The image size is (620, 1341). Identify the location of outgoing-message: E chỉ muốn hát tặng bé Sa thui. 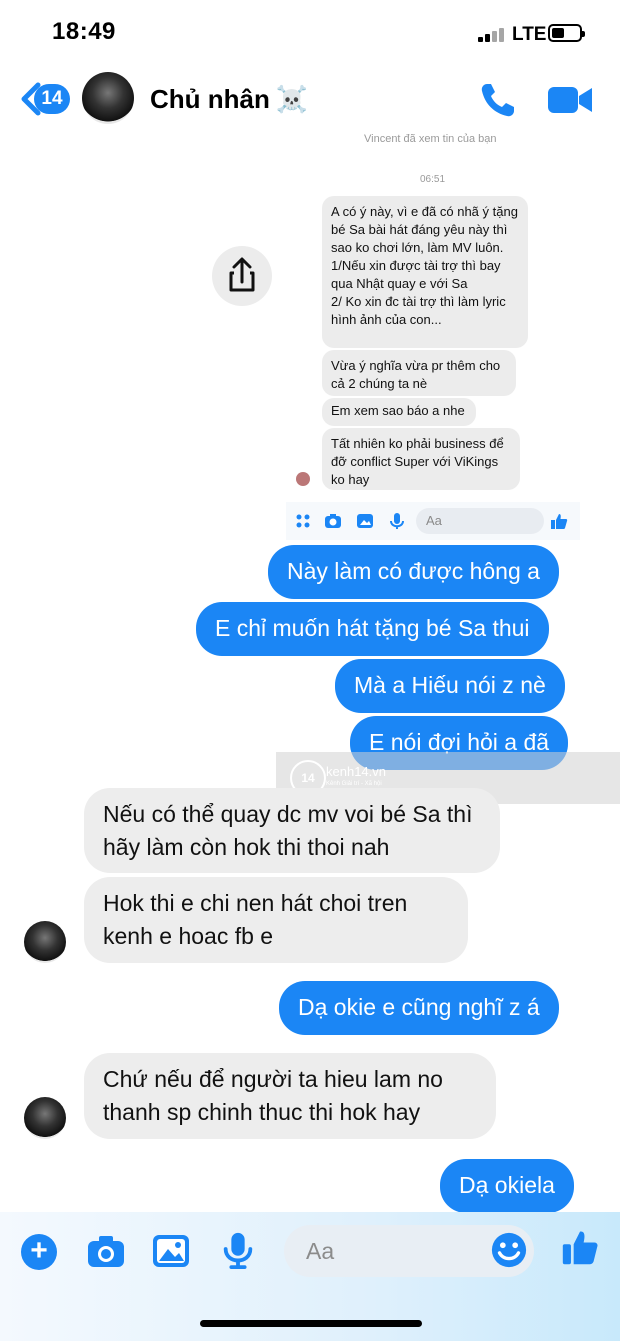
(372, 629).